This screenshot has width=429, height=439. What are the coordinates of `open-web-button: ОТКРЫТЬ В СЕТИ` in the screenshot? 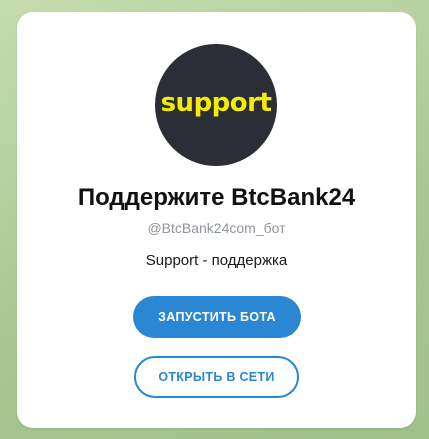 It's located at (216, 377).